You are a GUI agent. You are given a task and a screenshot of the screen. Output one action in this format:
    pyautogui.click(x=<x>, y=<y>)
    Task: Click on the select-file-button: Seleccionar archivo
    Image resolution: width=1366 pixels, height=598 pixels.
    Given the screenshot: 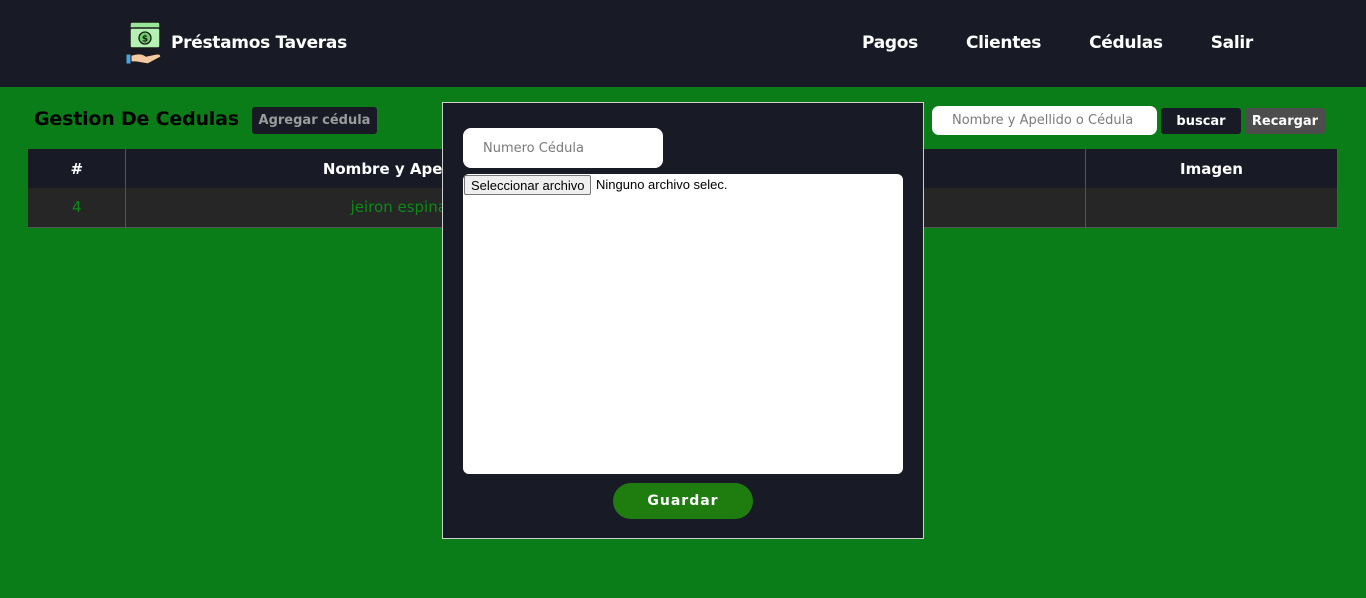 What is the action you would take?
    pyautogui.click(x=528, y=185)
    